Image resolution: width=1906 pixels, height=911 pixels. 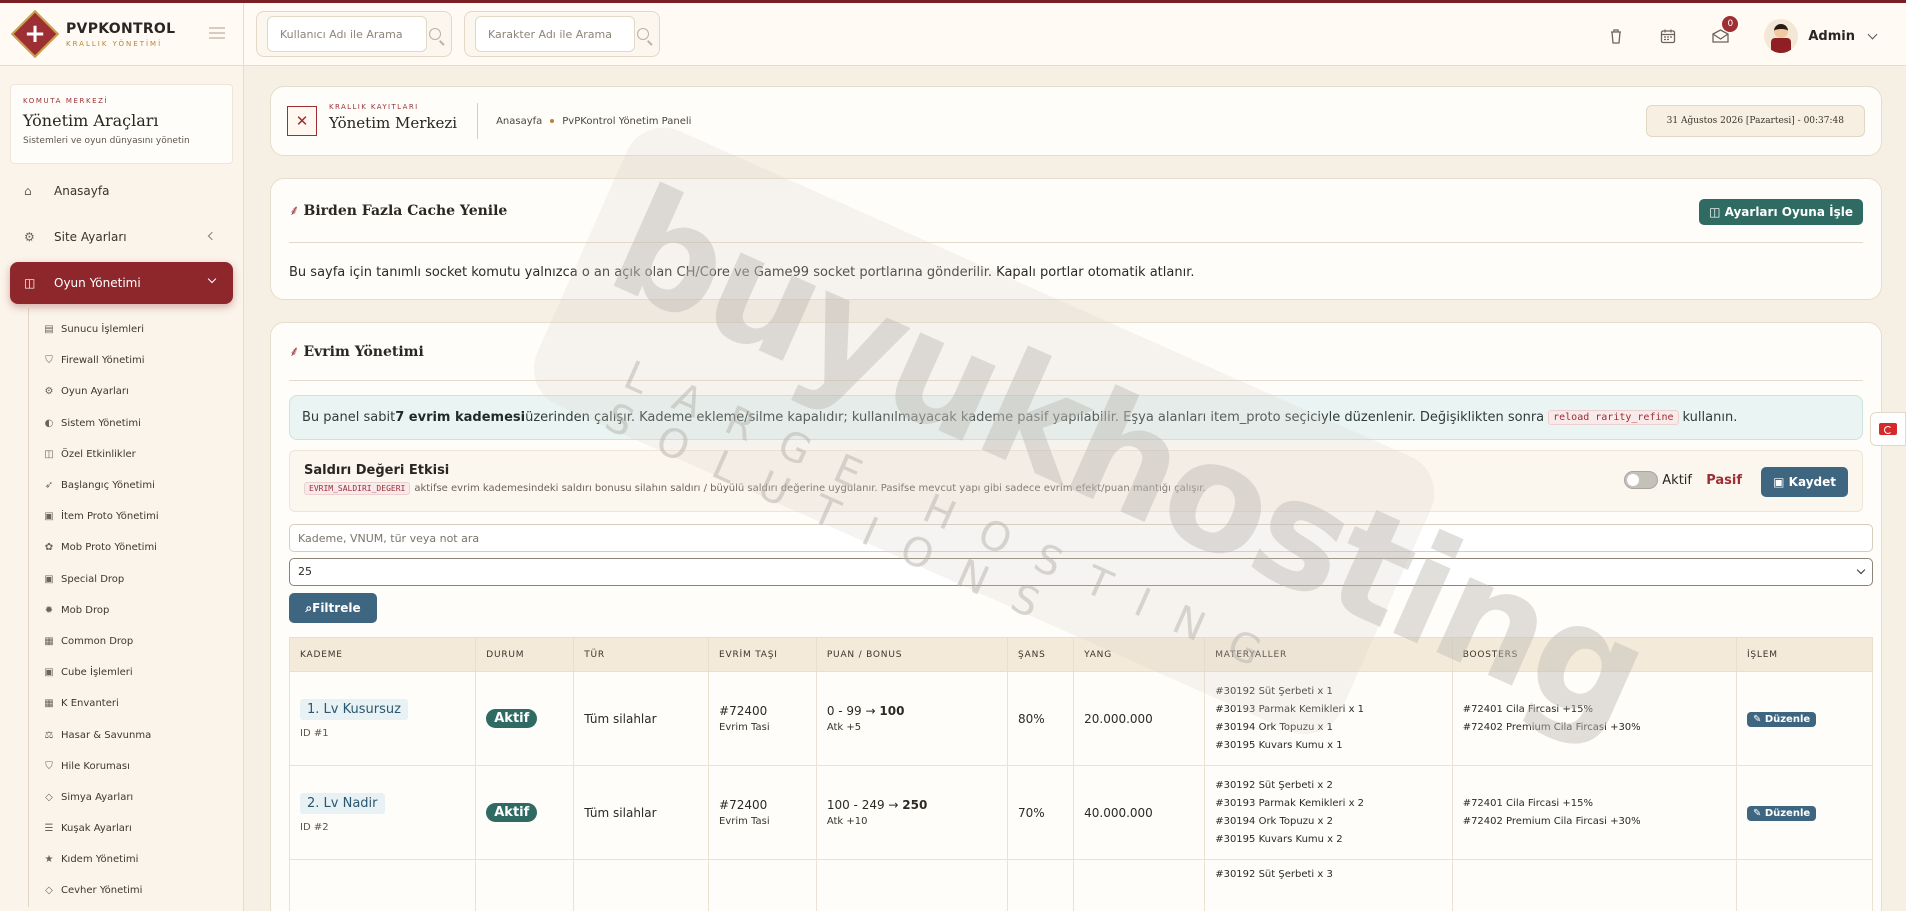 What do you see at coordinates (136, 547) in the screenshot?
I see `sidebar-subitem: ✿ Mob Proto Yönetimi` at bounding box center [136, 547].